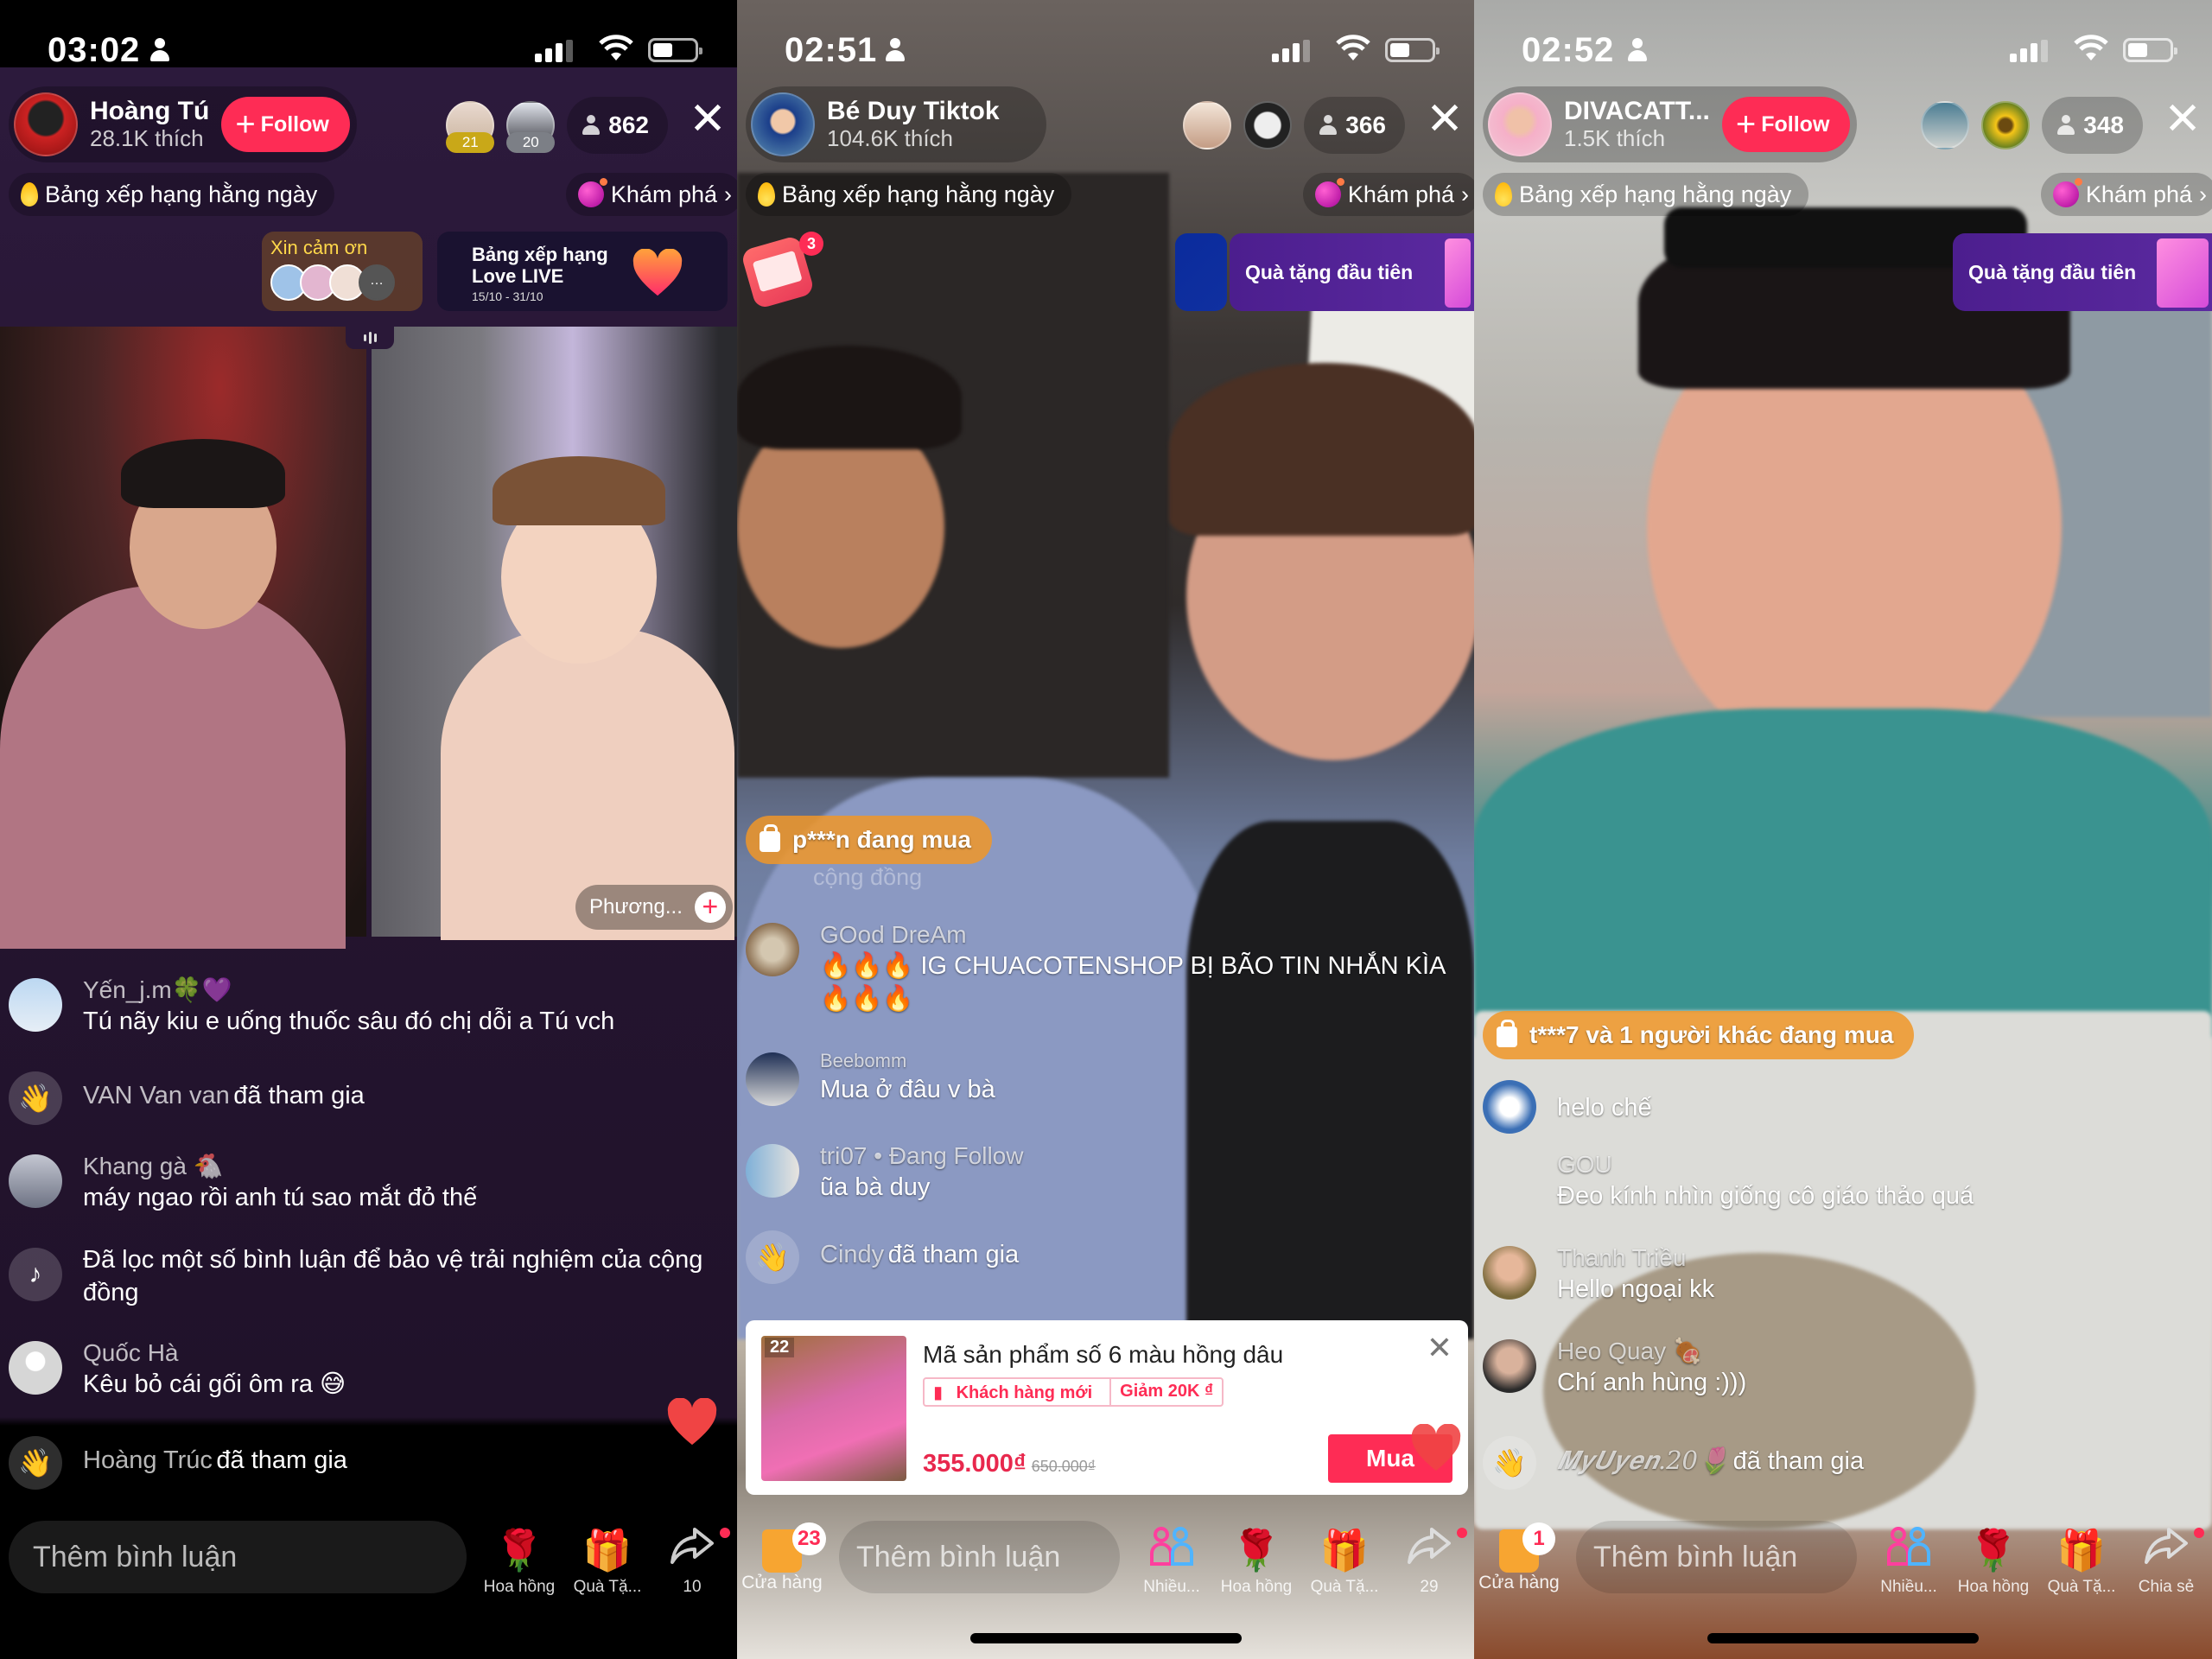 The image size is (2212, 1659). I want to click on discount-tag: Giảm 20K ₫, so click(1165, 1392).